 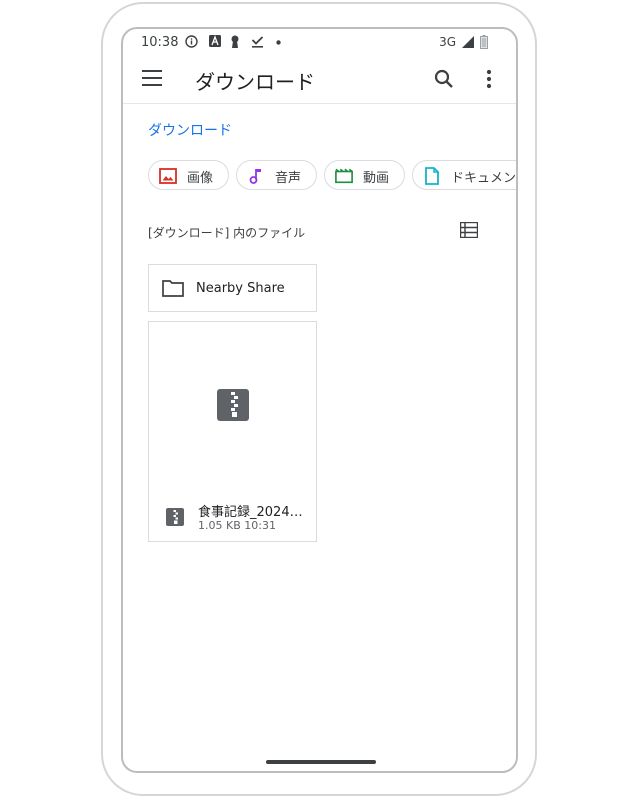 What do you see at coordinates (190, 130) in the screenshot?
I see `breadcrumb: ダウンロード` at bounding box center [190, 130].